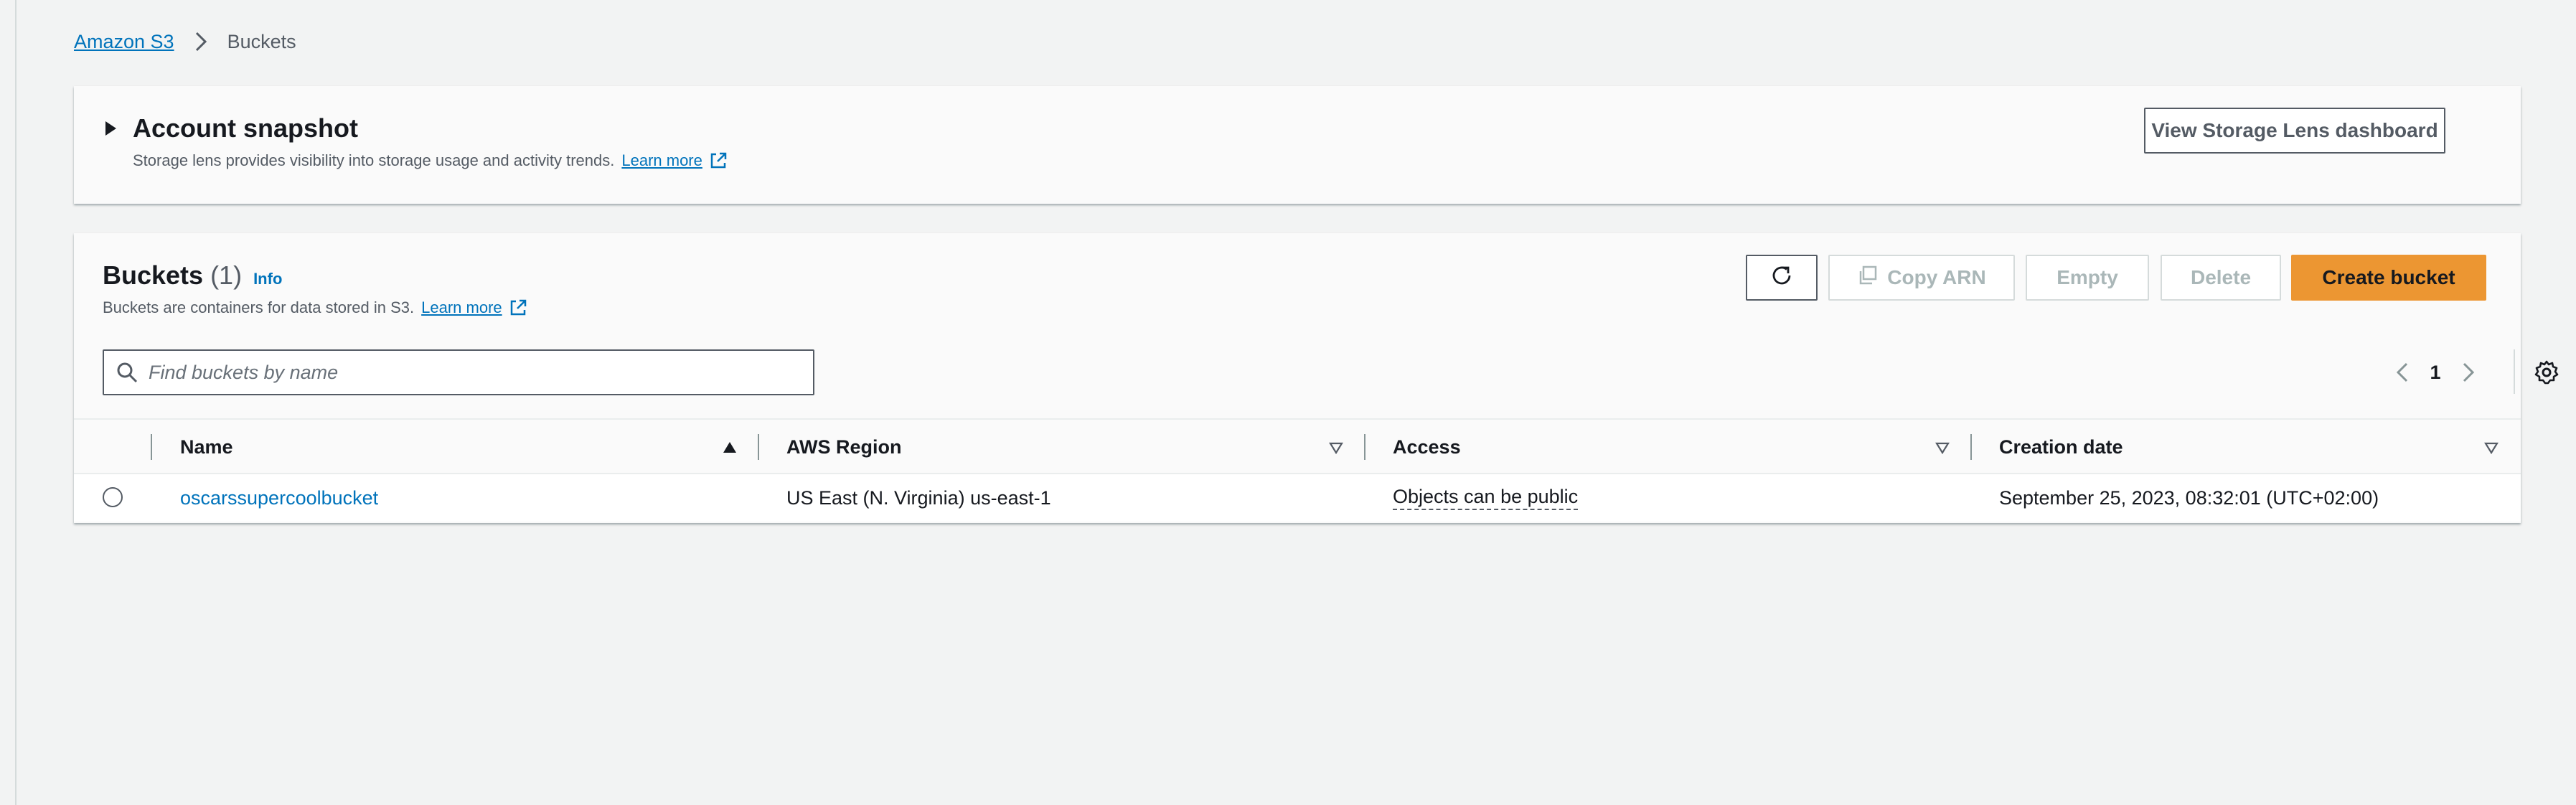  I want to click on account-snapshot-title: Account snapshot, so click(245, 128).